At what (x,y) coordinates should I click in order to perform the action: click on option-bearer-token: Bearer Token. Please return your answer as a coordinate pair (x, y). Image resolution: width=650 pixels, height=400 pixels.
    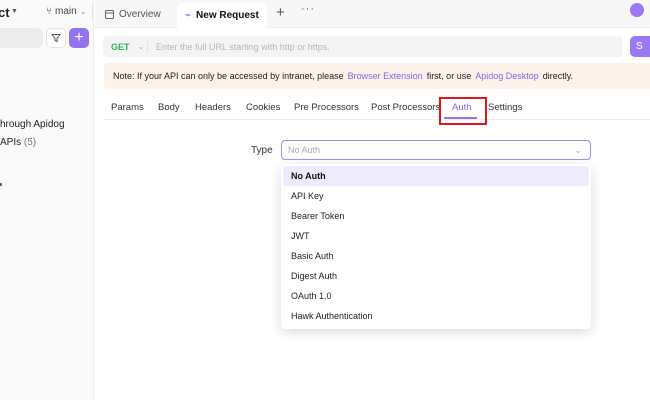
    Looking at the image, I should click on (436, 216).